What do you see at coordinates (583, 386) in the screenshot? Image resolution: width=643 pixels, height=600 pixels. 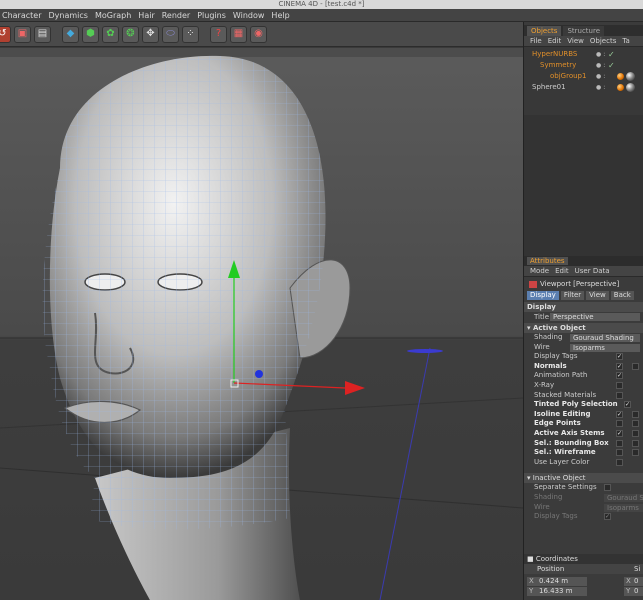 I see `x-ray-row: X-Ray` at bounding box center [583, 386].